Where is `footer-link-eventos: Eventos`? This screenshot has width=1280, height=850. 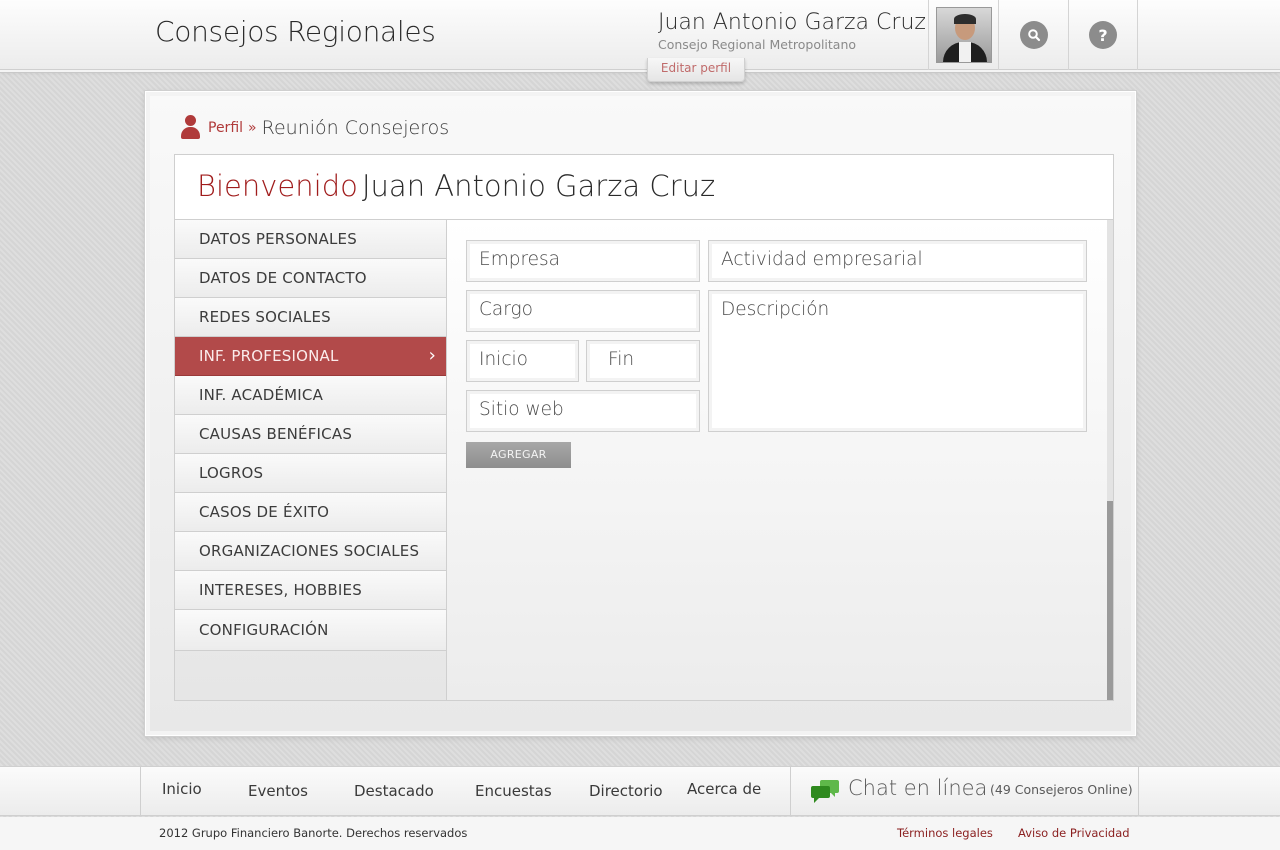 footer-link-eventos: Eventos is located at coordinates (278, 791).